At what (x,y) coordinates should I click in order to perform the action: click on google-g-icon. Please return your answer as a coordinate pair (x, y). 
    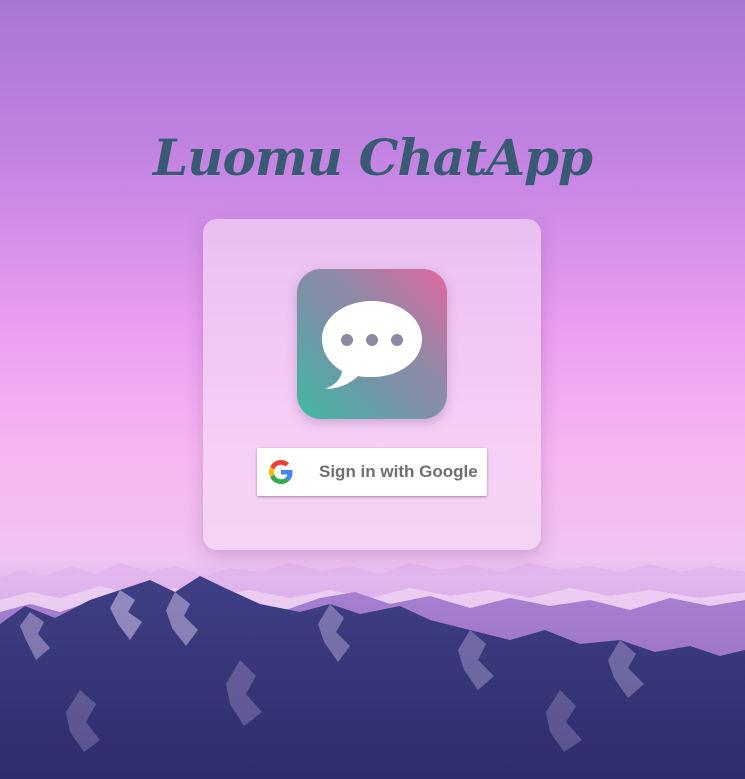
    Looking at the image, I should click on (281, 472).